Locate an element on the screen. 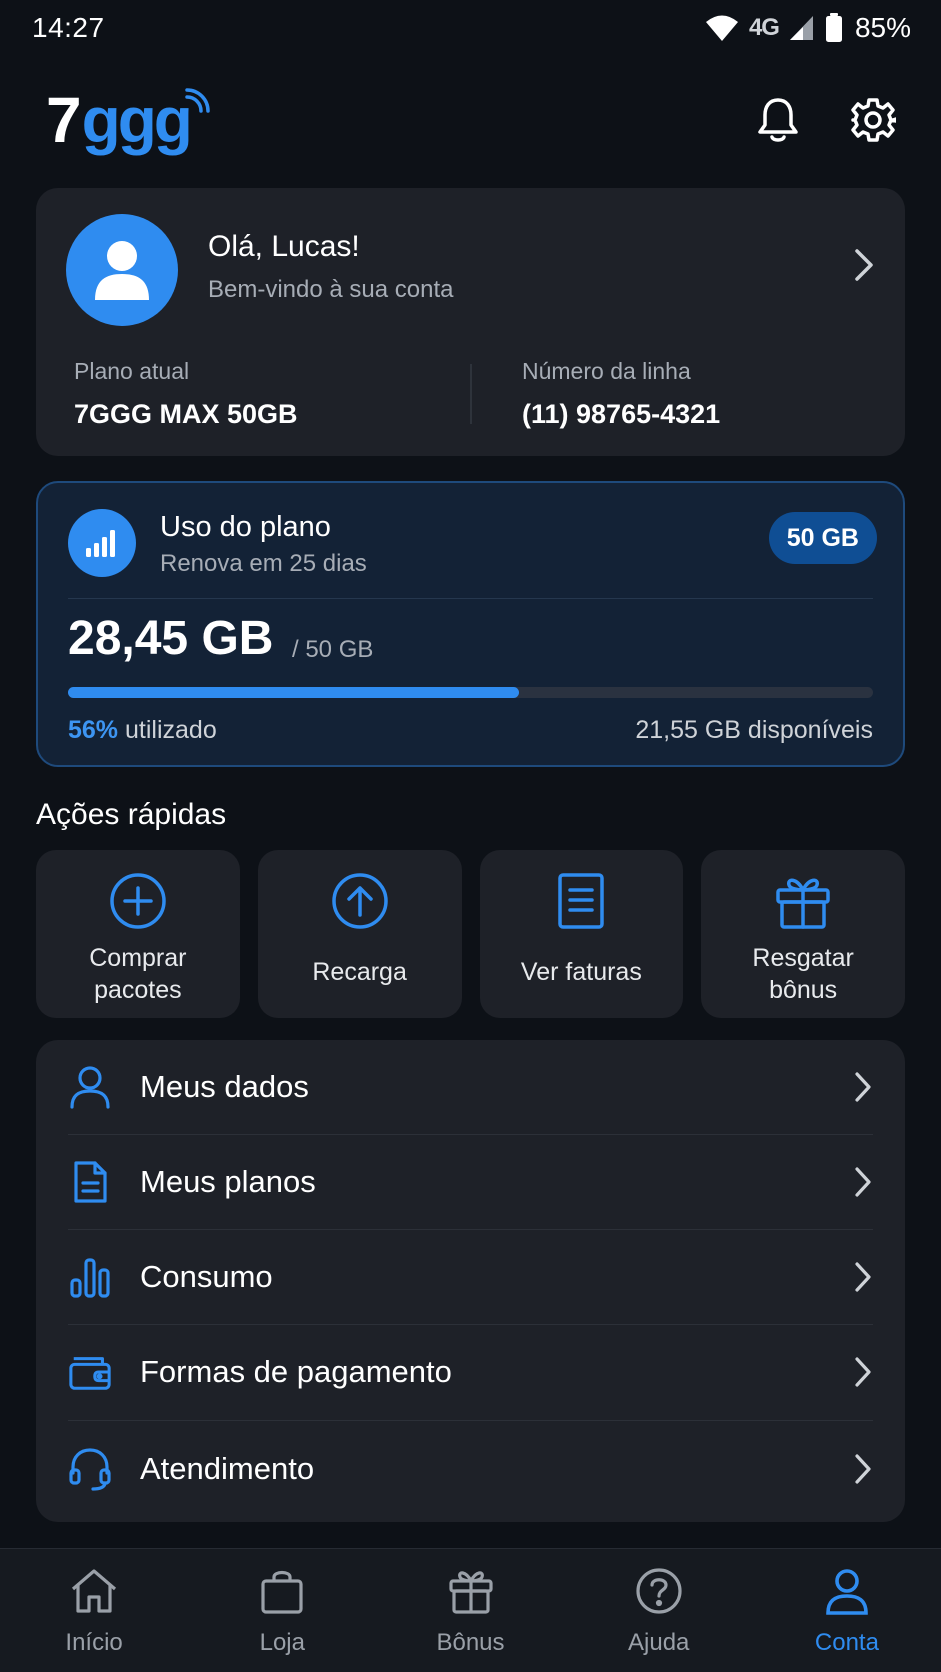 The width and height of the screenshot is (941, 1672). file-icon is located at coordinates (90, 1182).